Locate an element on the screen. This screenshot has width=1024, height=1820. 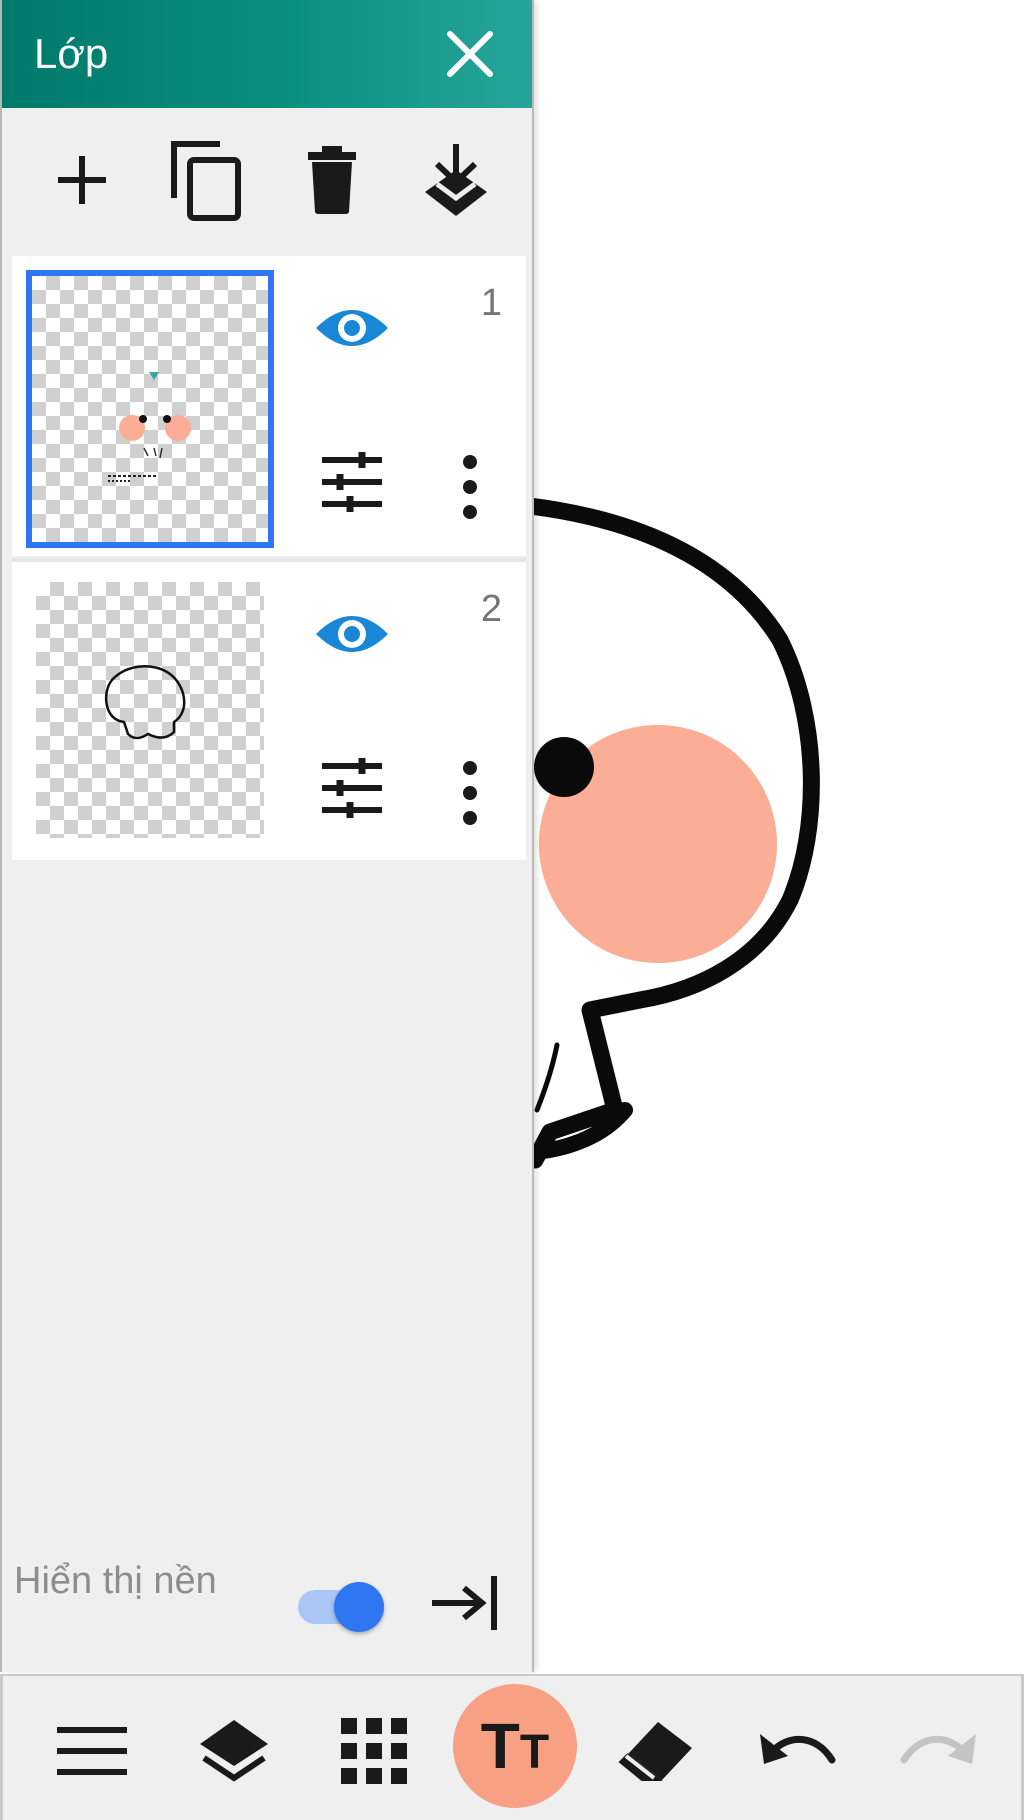
add-layer-button is located at coordinates (82, 180).